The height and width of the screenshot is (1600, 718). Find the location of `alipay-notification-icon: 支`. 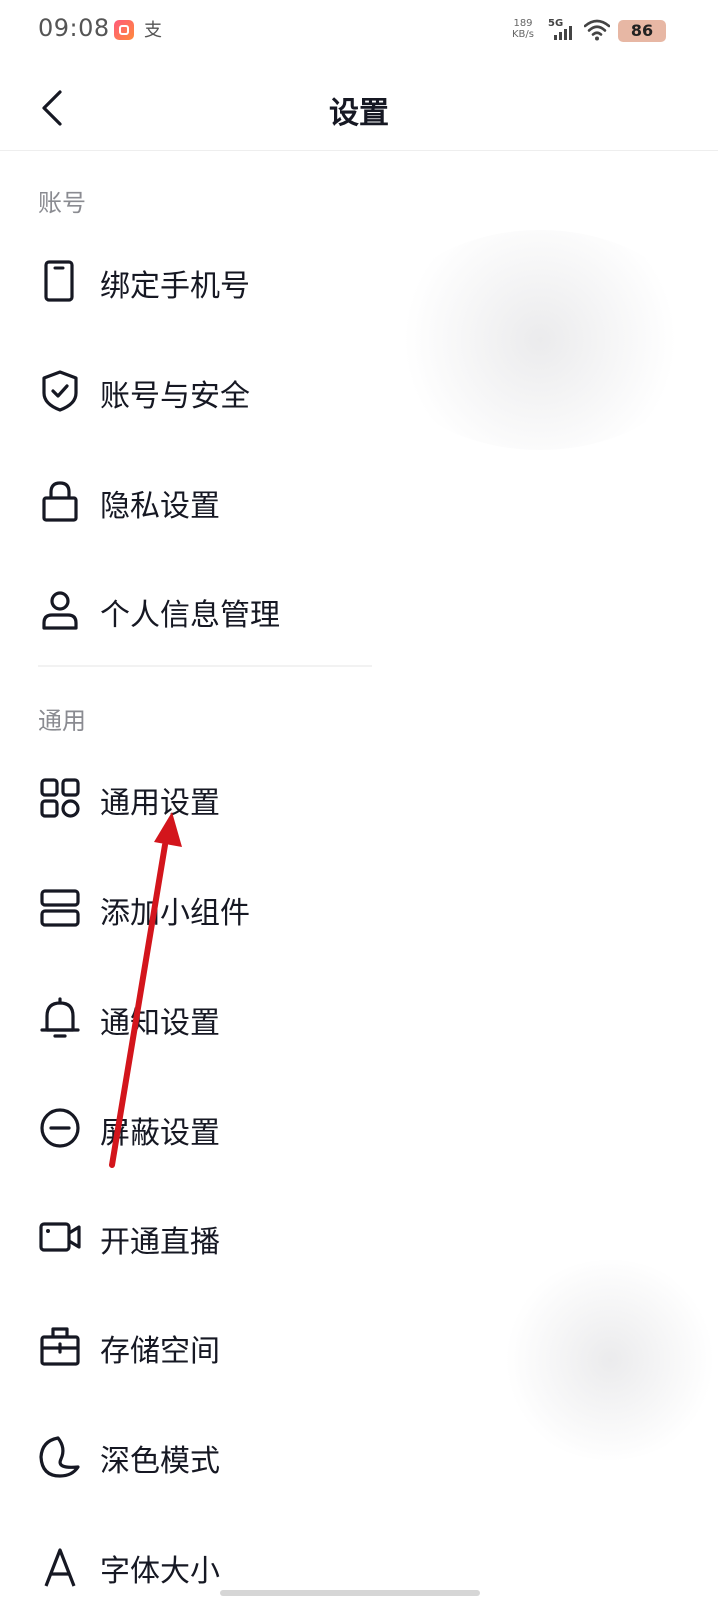

alipay-notification-icon: 支 is located at coordinates (153, 30).